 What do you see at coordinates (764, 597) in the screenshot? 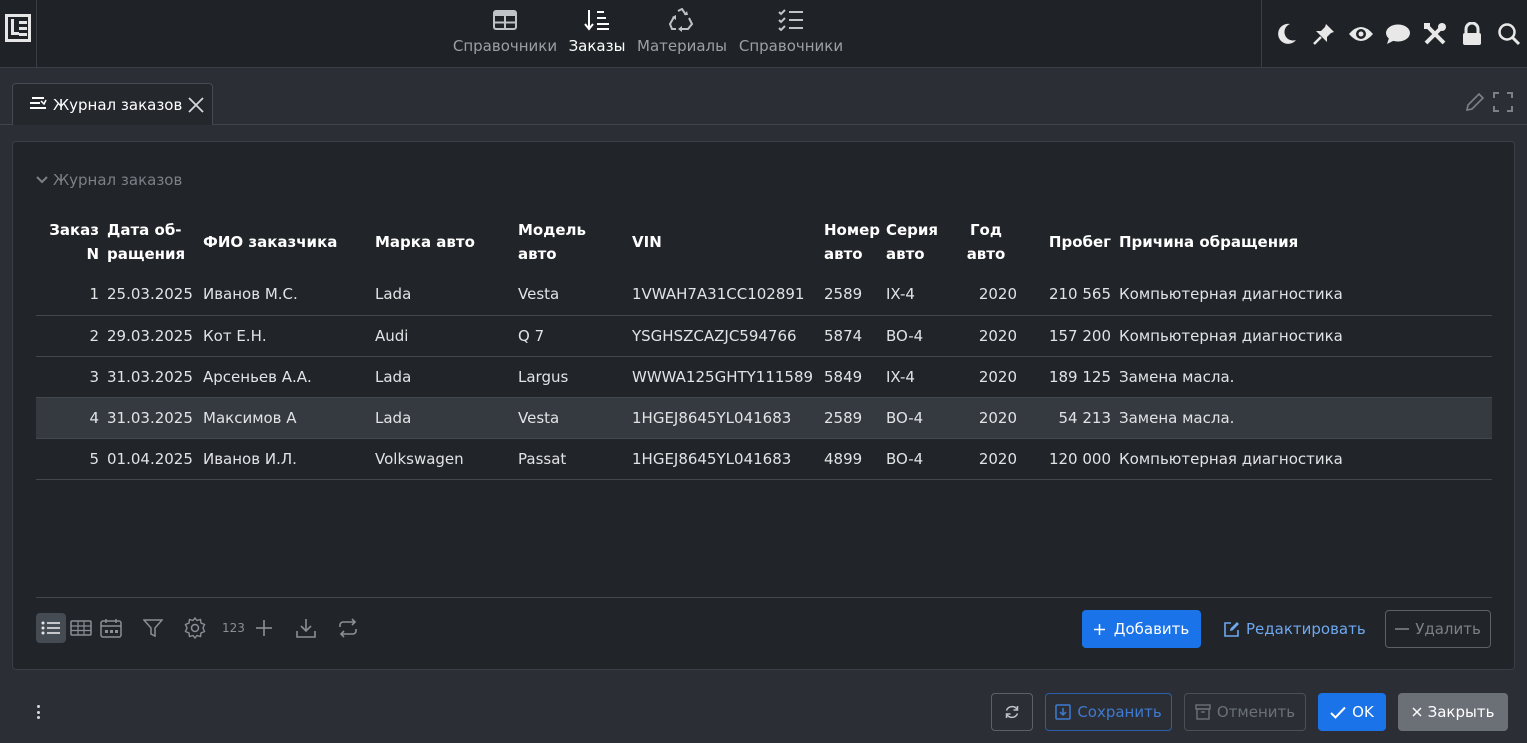
I see `divider` at bounding box center [764, 597].